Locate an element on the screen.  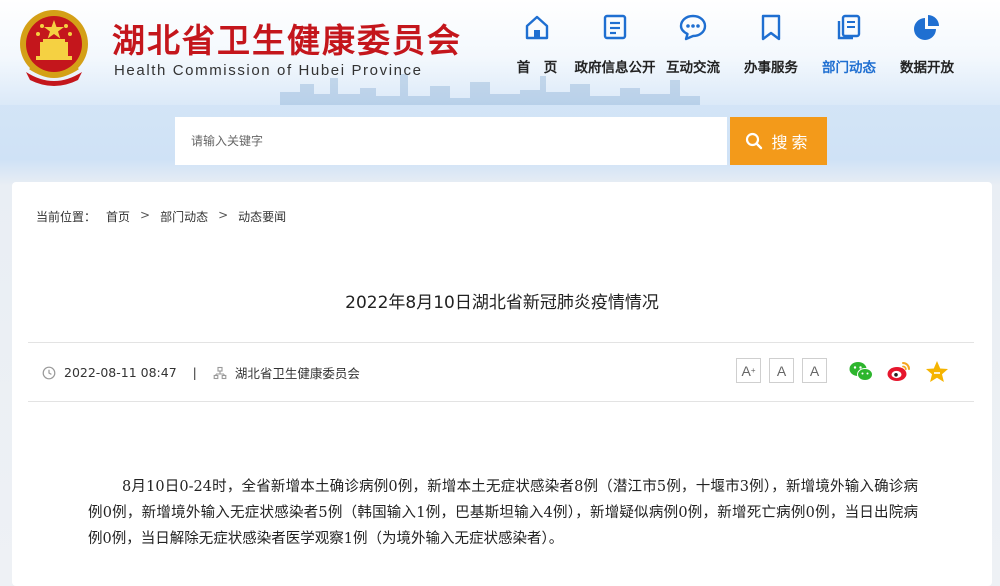
wechat-icon is located at coordinates (861, 371).